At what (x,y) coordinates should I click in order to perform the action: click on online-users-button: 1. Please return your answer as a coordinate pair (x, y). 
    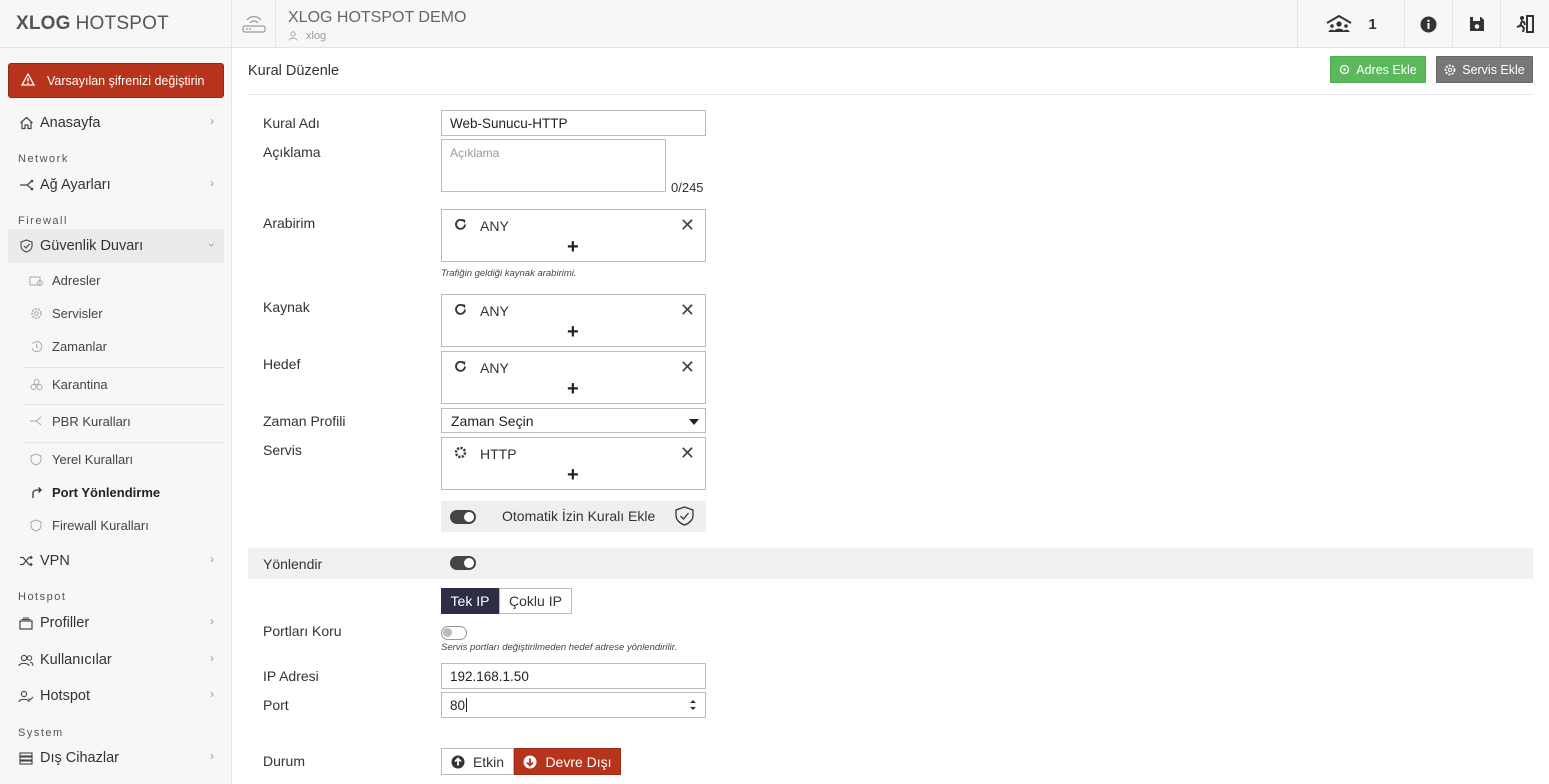
    Looking at the image, I should click on (1351, 24).